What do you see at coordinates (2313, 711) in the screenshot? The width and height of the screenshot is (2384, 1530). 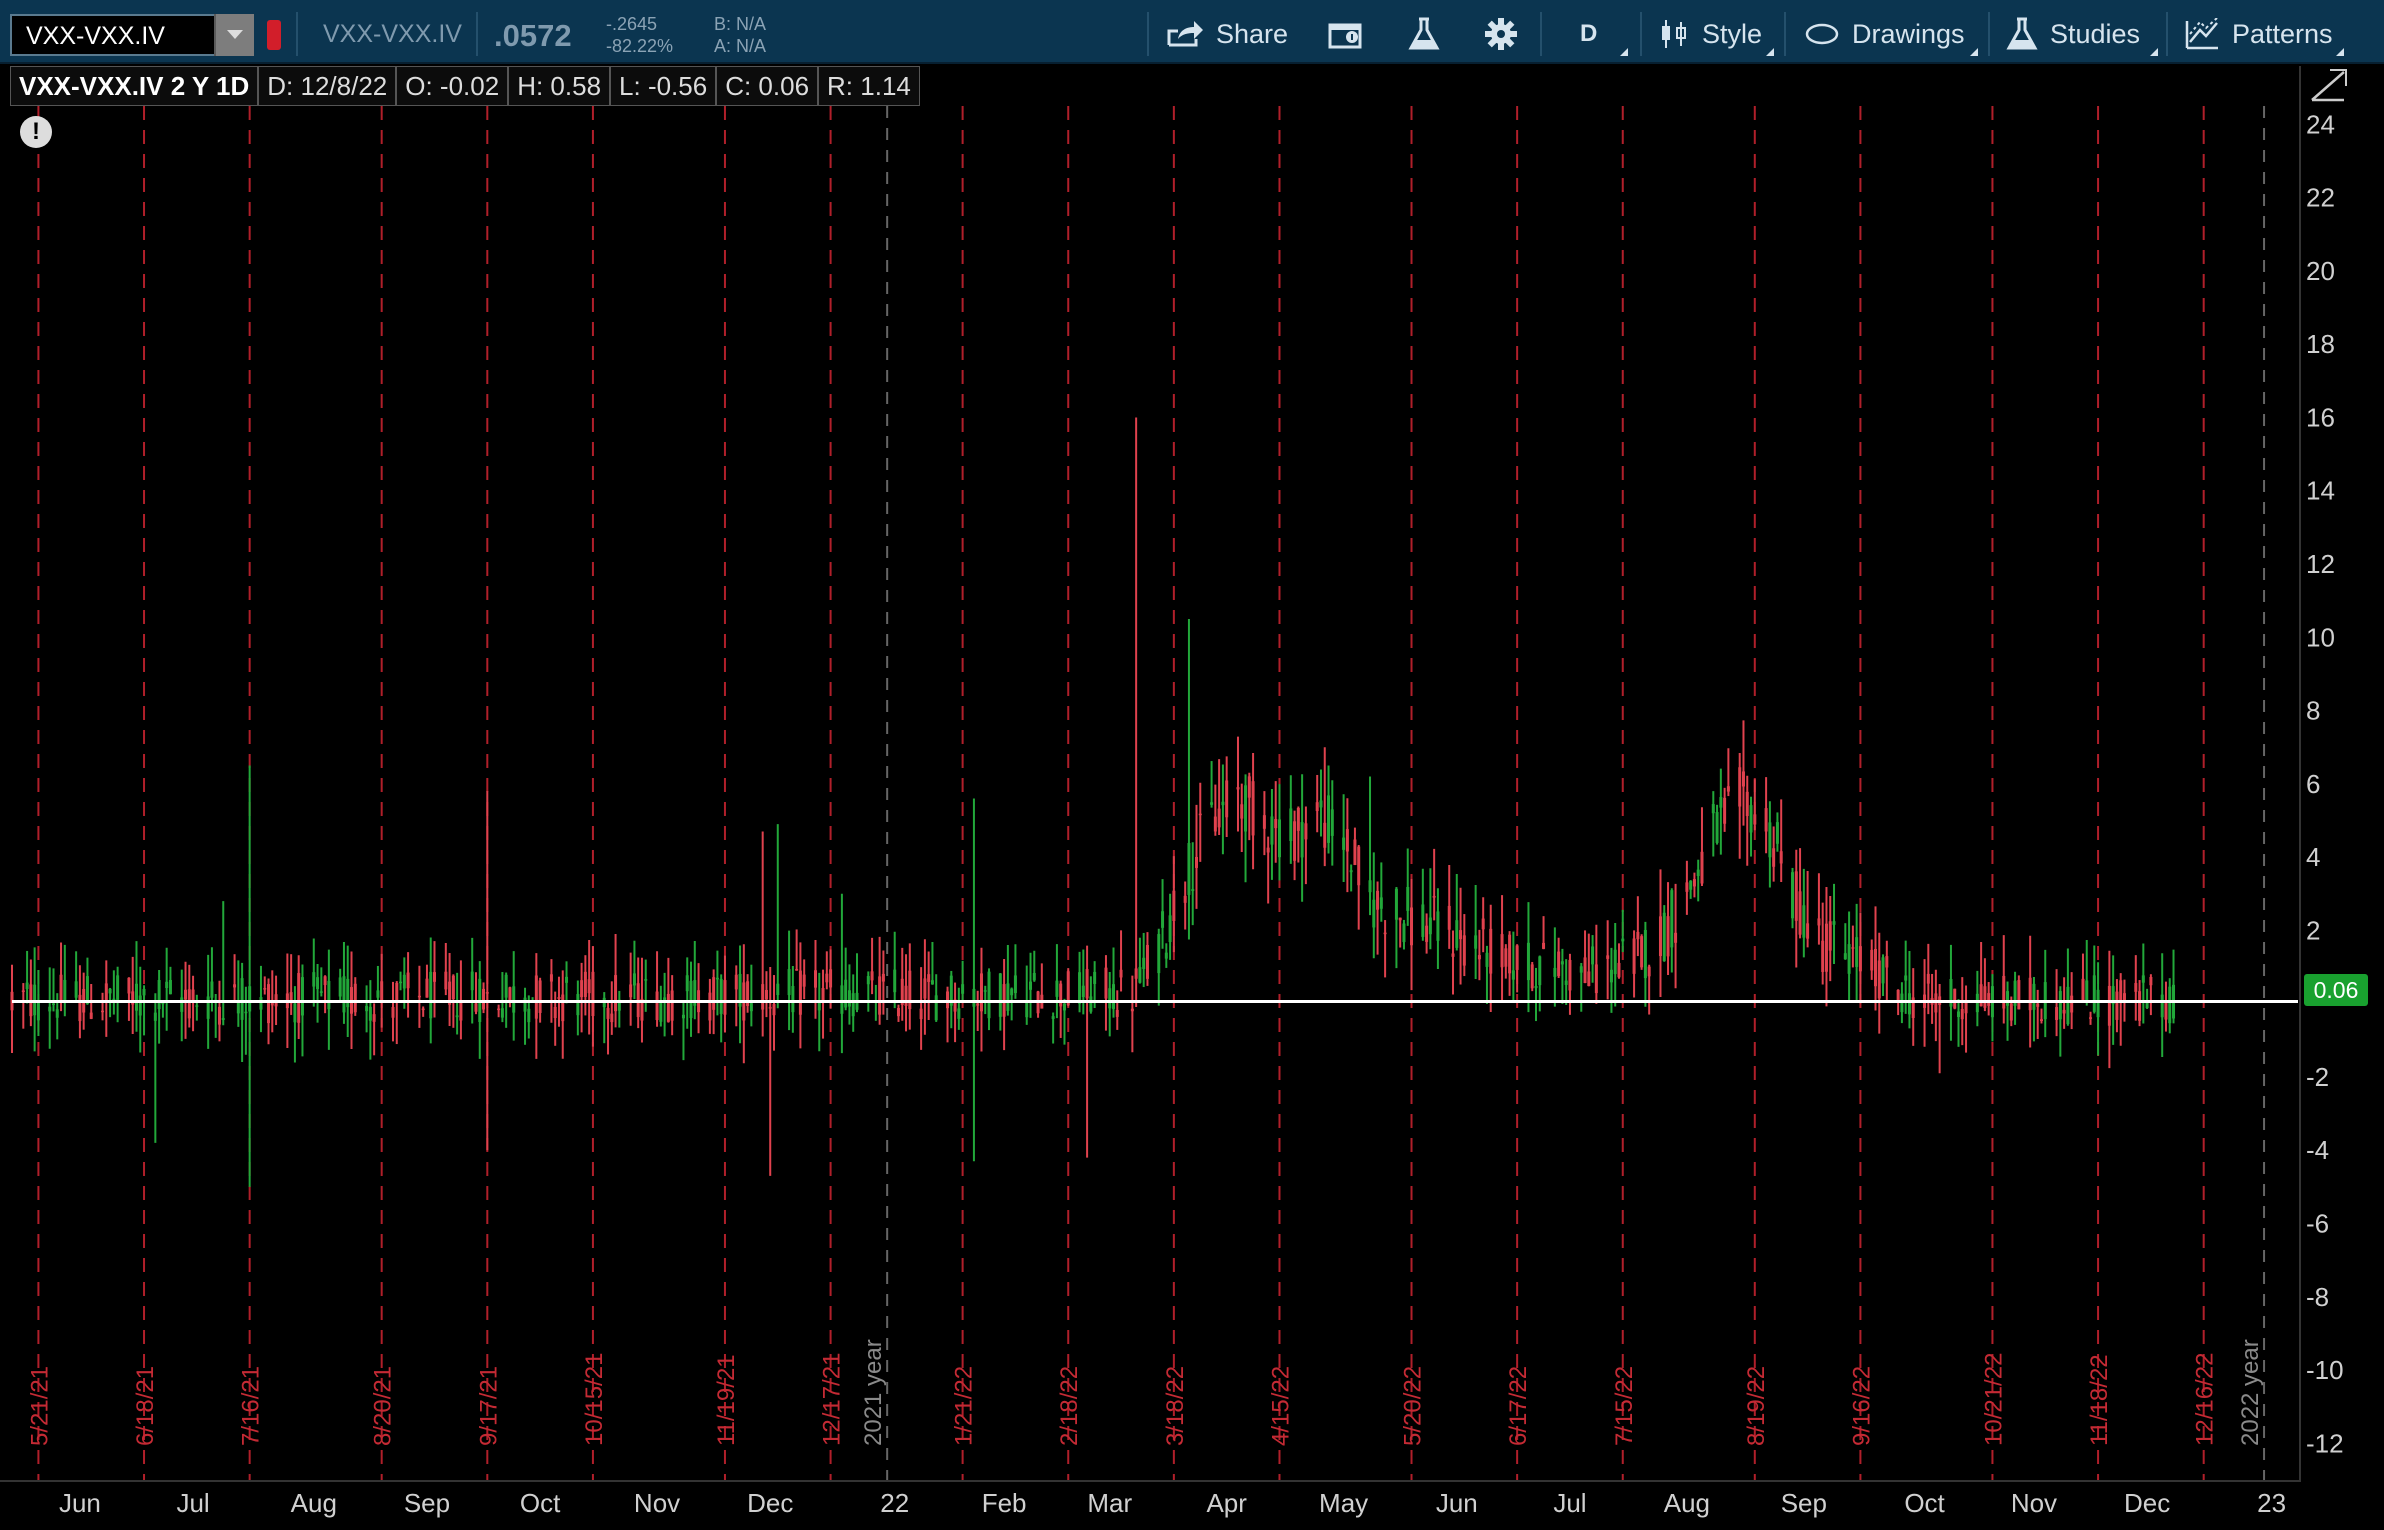 I see `price-tick-label: 8` at bounding box center [2313, 711].